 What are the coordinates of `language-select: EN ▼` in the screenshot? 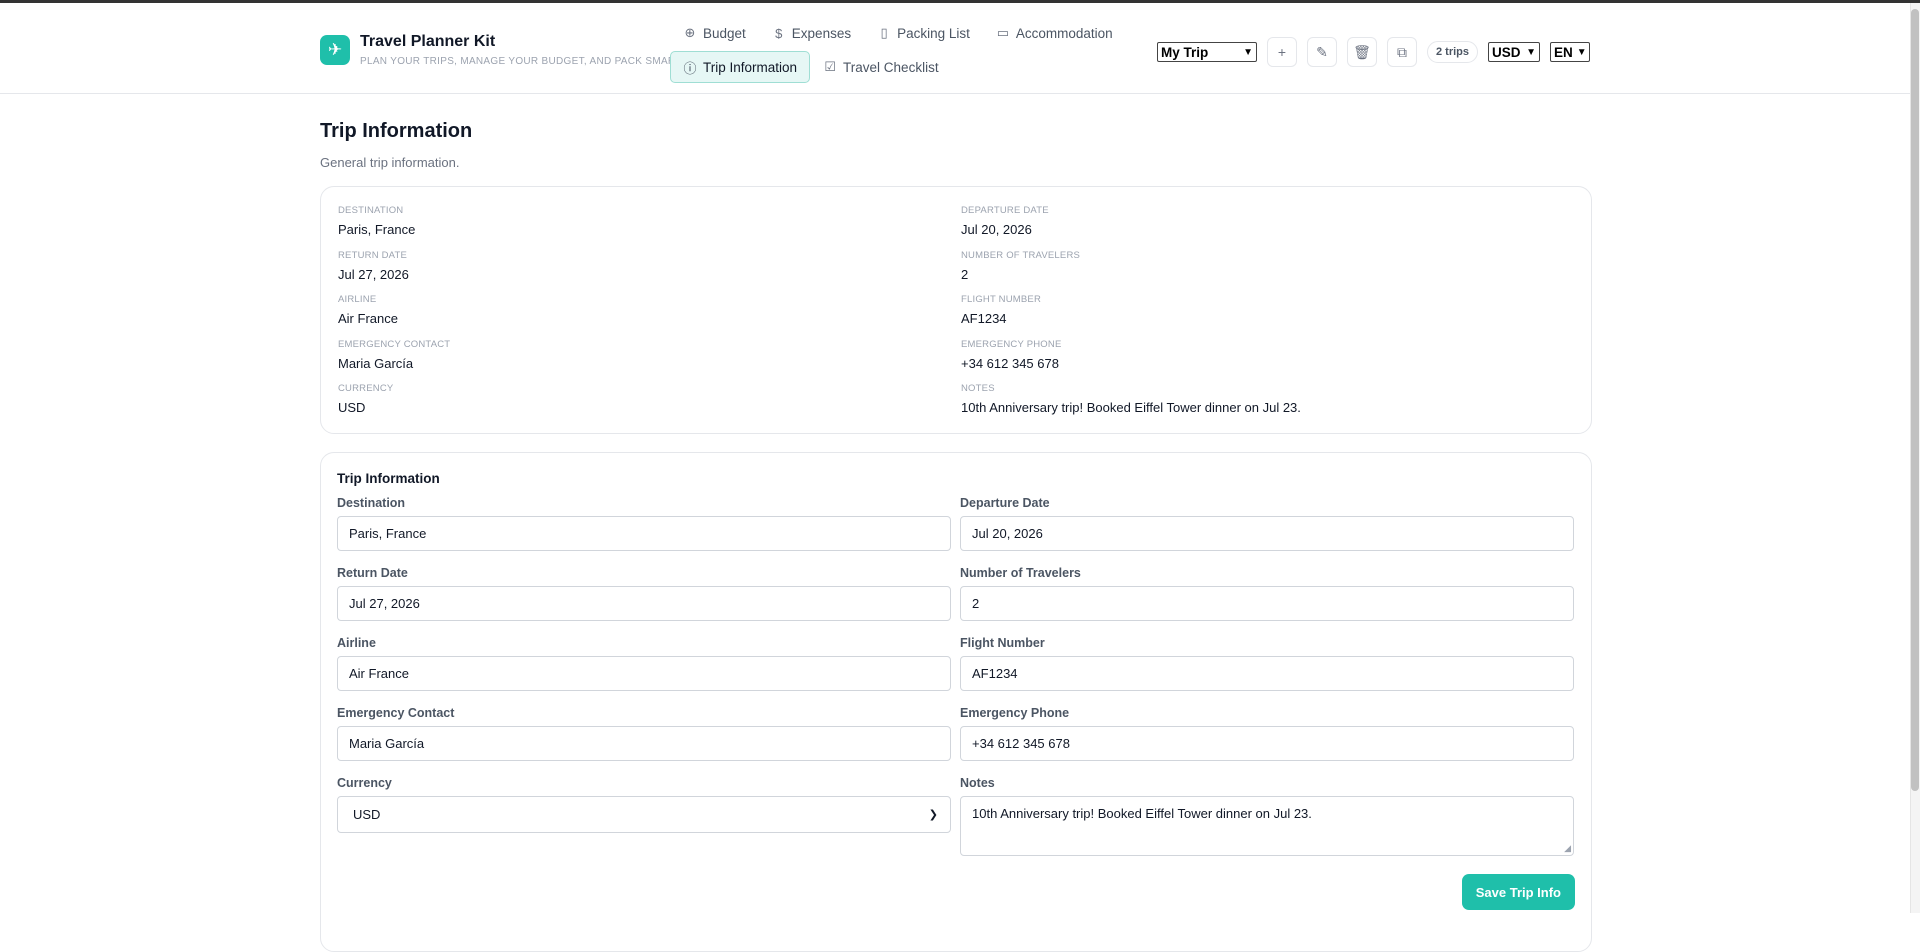 It's located at (1570, 52).